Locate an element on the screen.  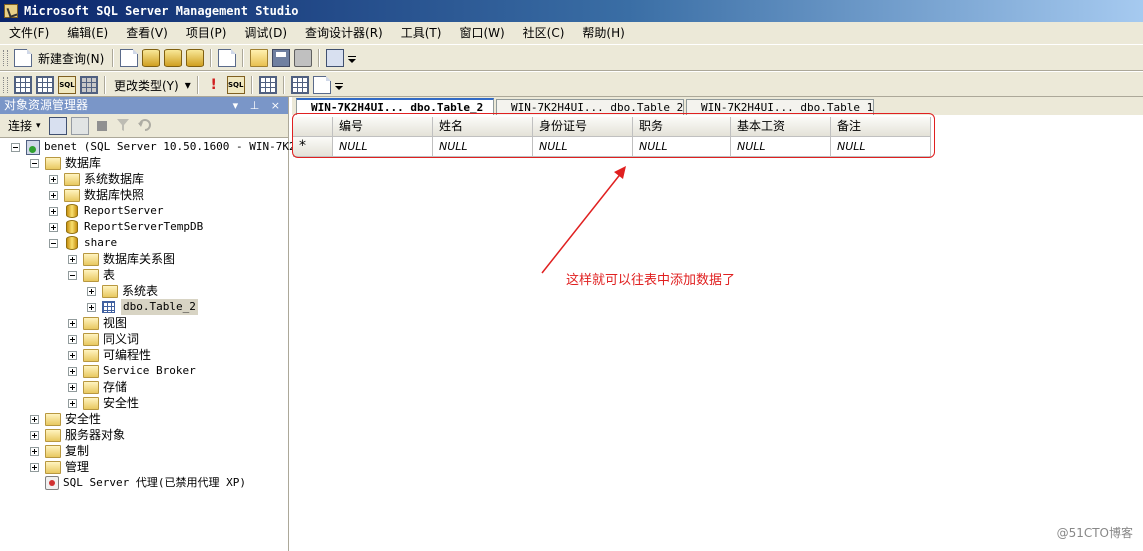
tab-table2: WIN-7K2H4UI... dbo.Table_2 is located at coordinates (590, 107).